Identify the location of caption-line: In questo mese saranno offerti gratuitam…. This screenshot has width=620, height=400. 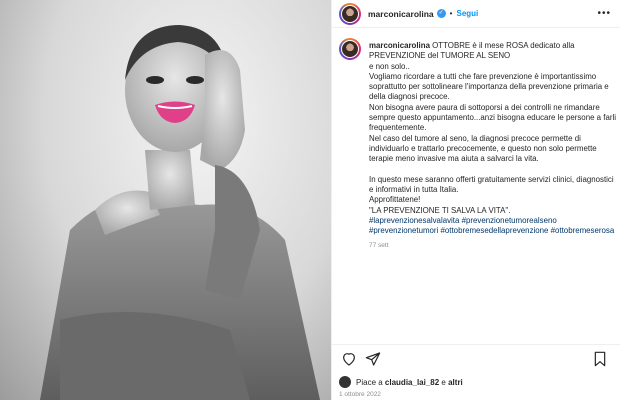
(491, 184).